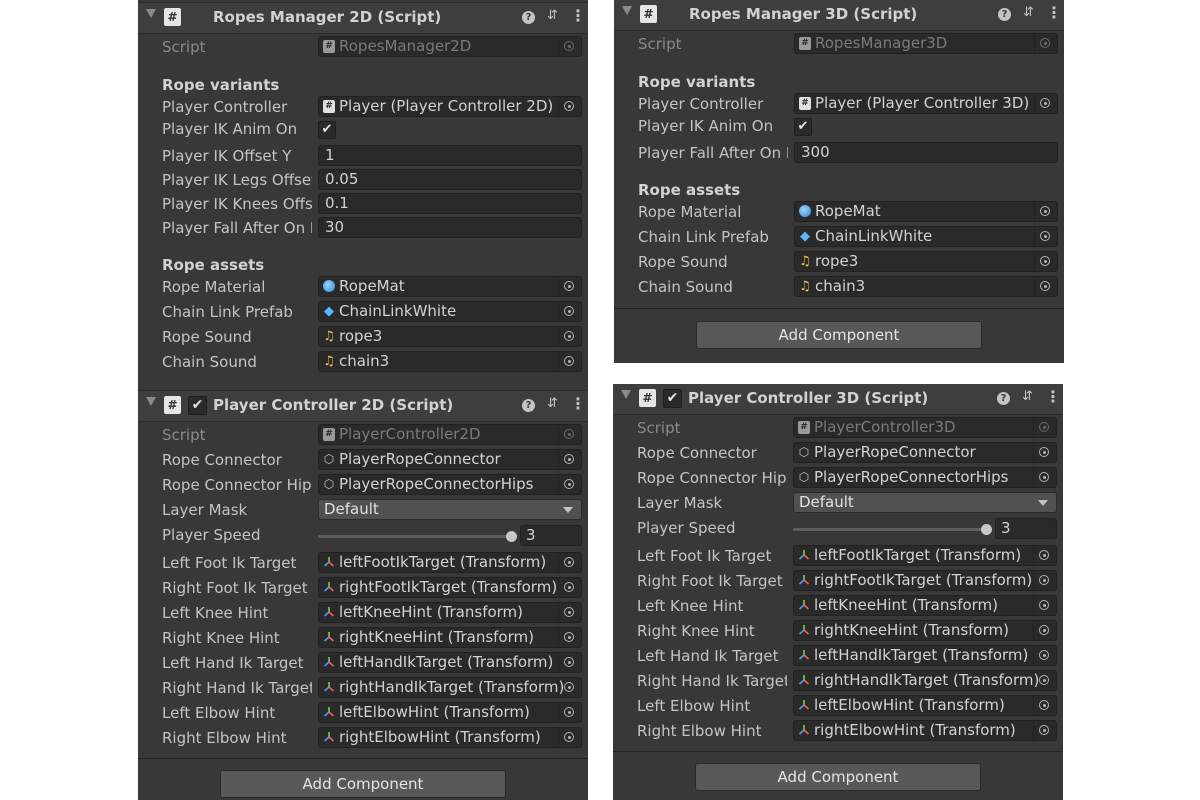  I want to click on fall-after-input: 300, so click(926, 152).